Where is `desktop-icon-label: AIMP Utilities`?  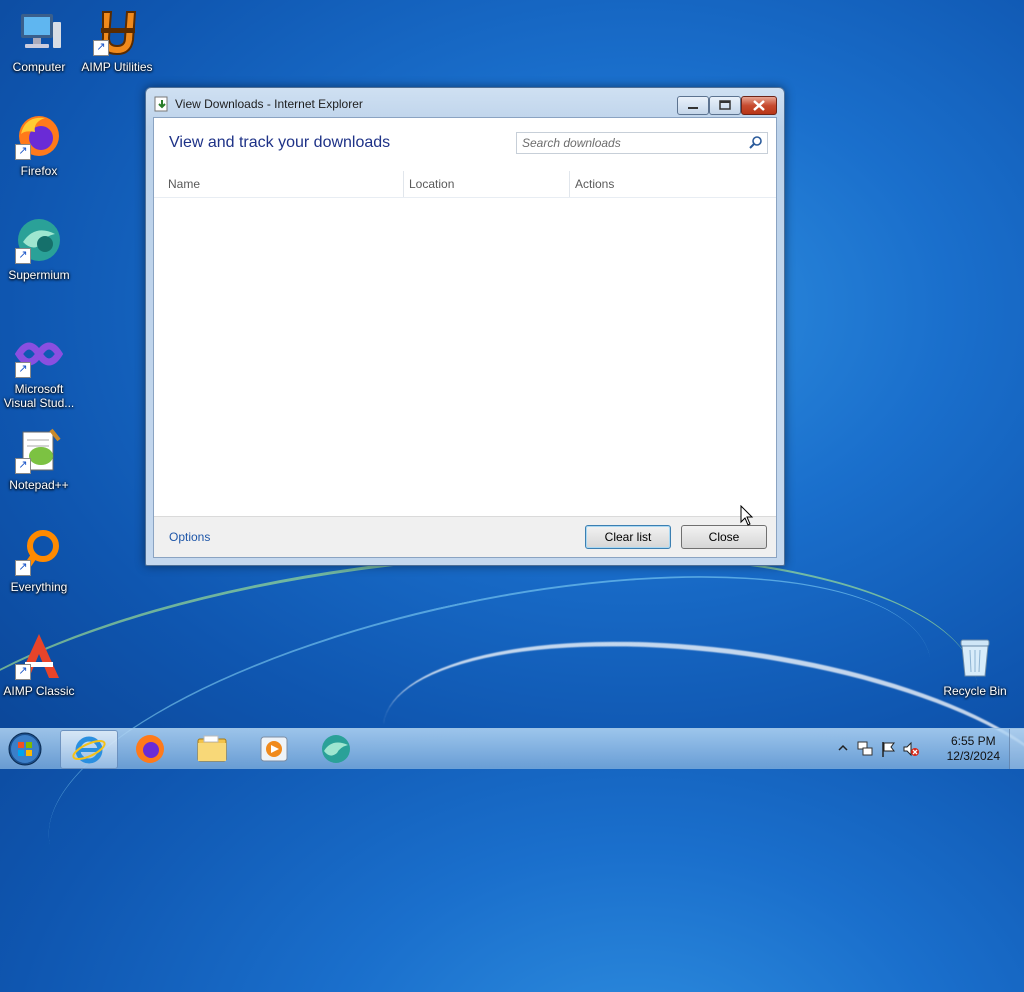 desktop-icon-label: AIMP Utilities is located at coordinates (117, 67).